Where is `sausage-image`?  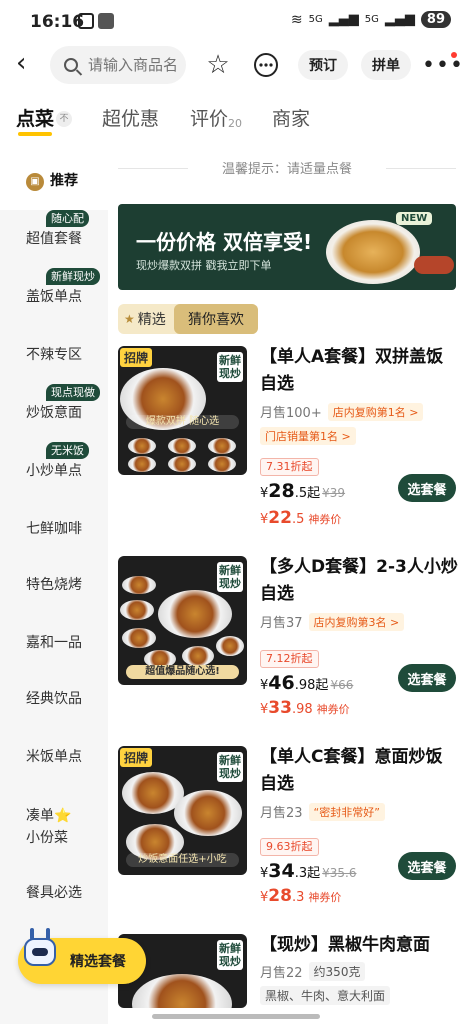 sausage-image is located at coordinates (434, 265).